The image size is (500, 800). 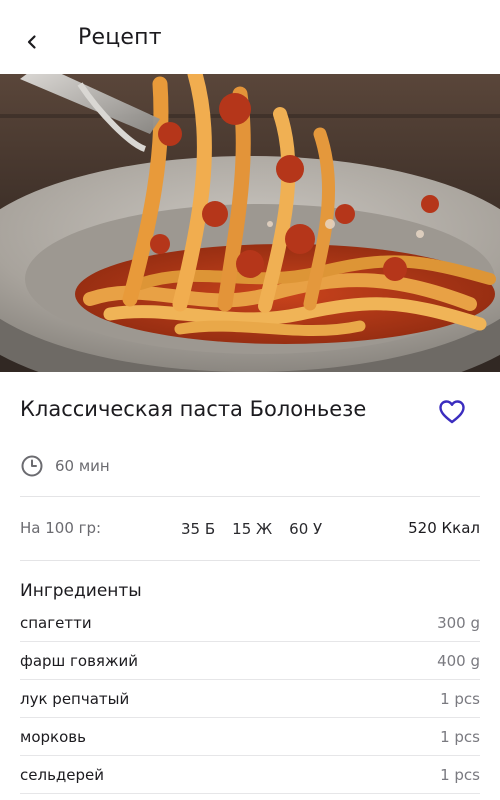 I want to click on favorite-button, so click(x=452, y=412).